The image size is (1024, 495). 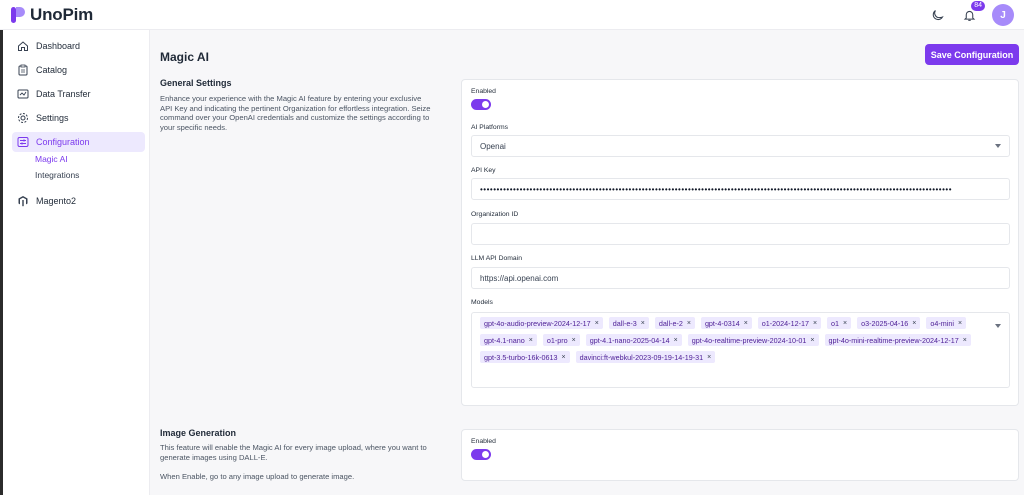 I want to click on model-tag: o1 ×, so click(x=839, y=323).